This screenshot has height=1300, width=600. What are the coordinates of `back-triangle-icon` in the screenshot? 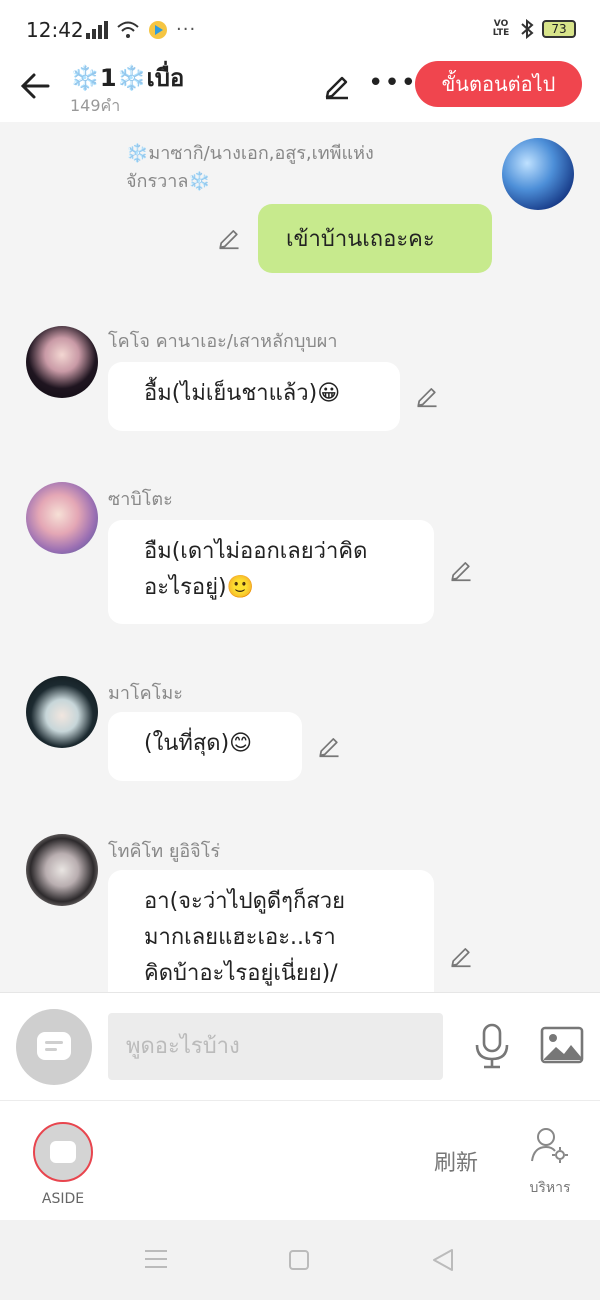 It's located at (443, 1260).